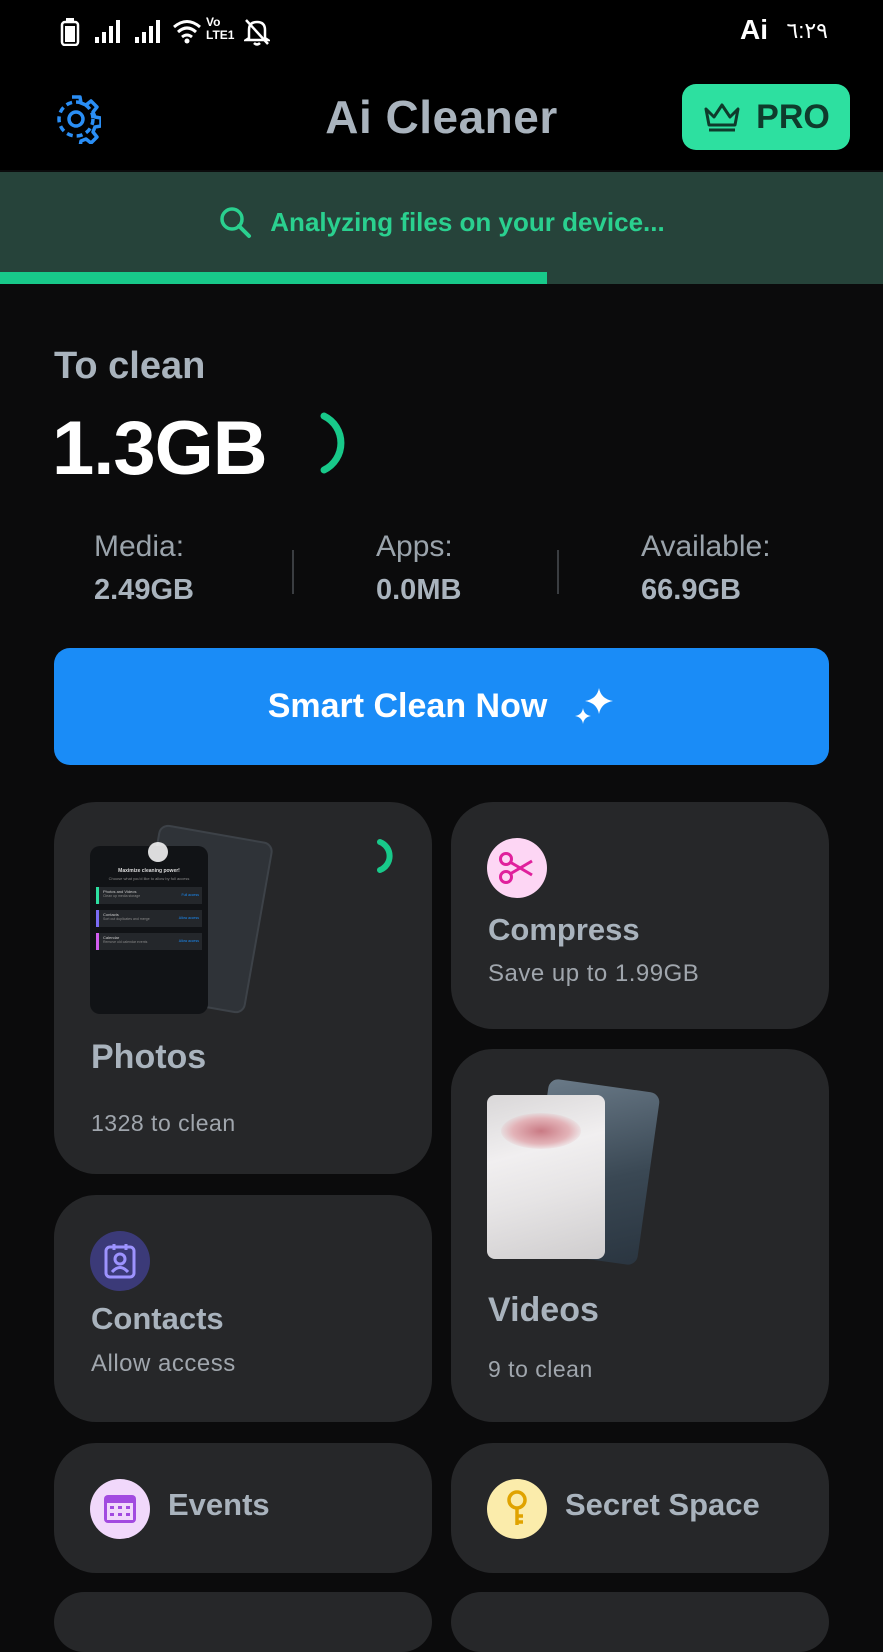 This screenshot has height=1652, width=883. I want to click on contacts-title: Contacts, so click(157, 1318).